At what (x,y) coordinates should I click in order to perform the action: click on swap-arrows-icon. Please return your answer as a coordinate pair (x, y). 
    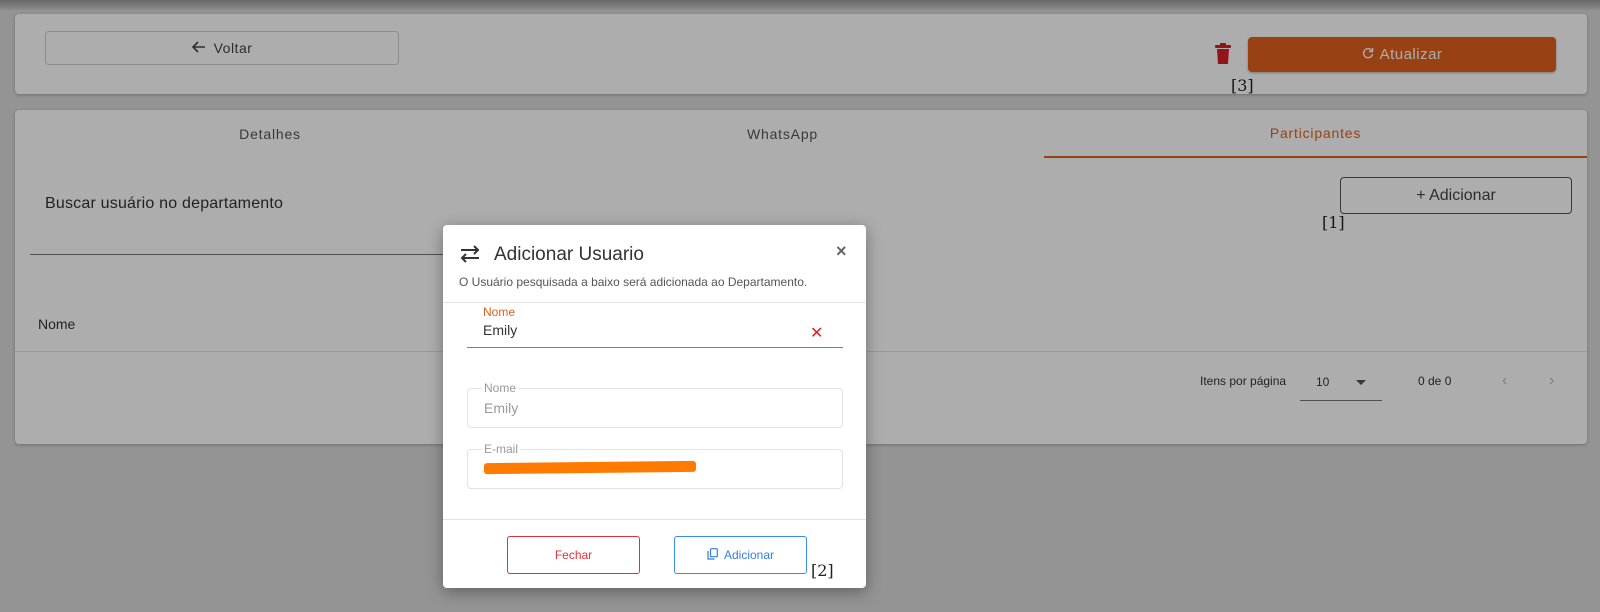
    Looking at the image, I should click on (470, 254).